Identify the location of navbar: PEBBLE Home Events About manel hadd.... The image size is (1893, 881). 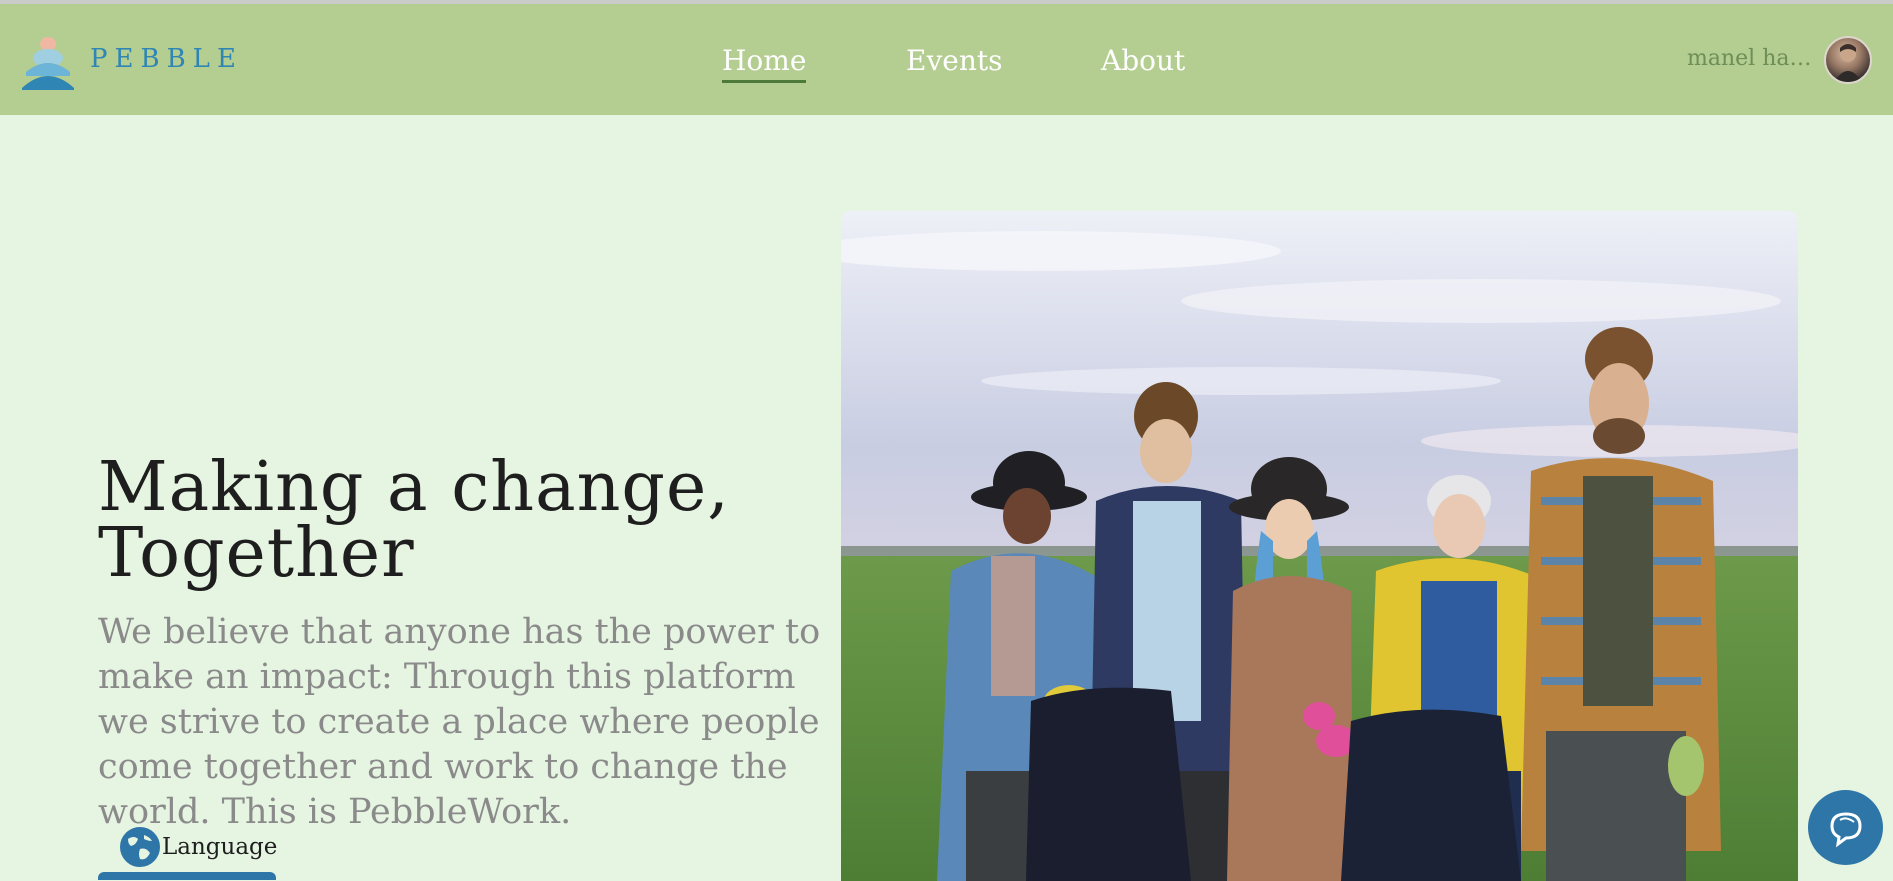
(946, 59).